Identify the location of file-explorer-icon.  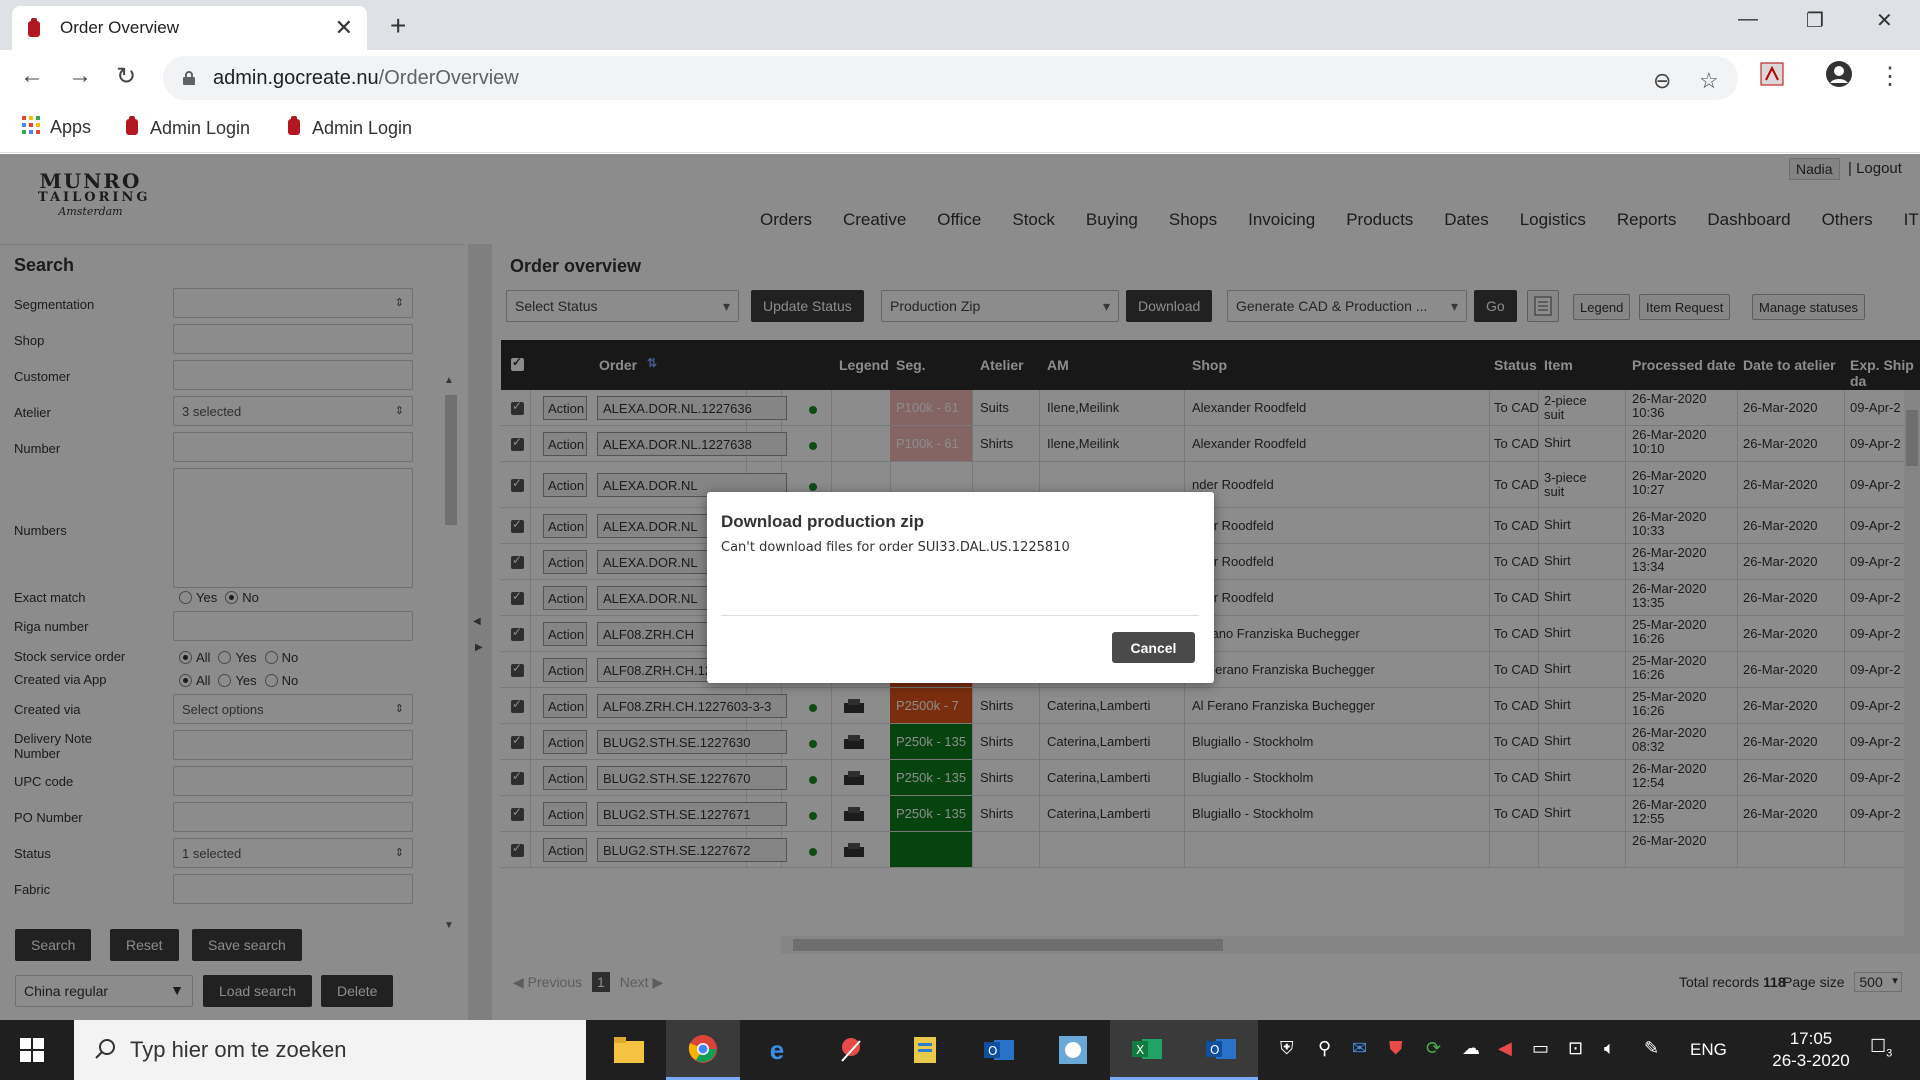
(629, 1050).